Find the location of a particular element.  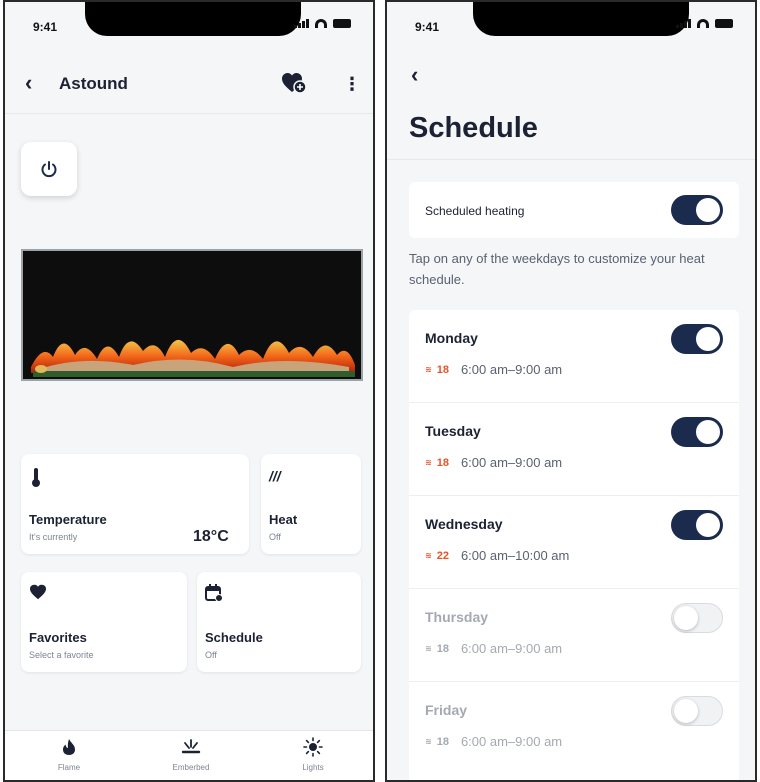

nav-label-emberbed: Emberbed is located at coordinates (191, 767).